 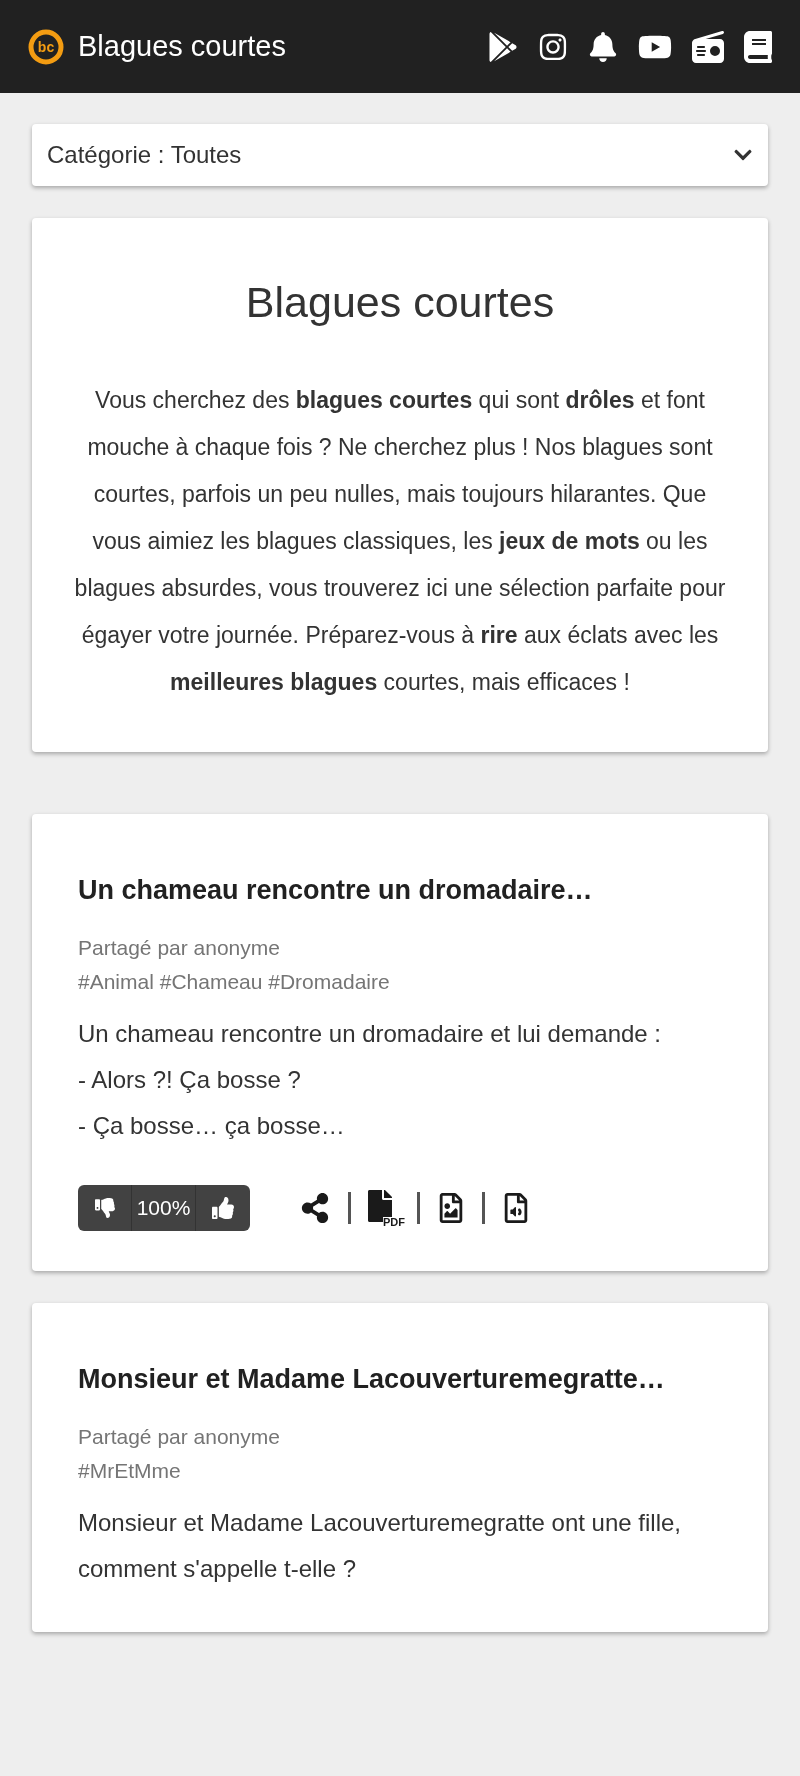 What do you see at coordinates (370, 1033) in the screenshot?
I see `joke-line: Un chameau rencontre un dromadaire et lui demande :` at bounding box center [370, 1033].